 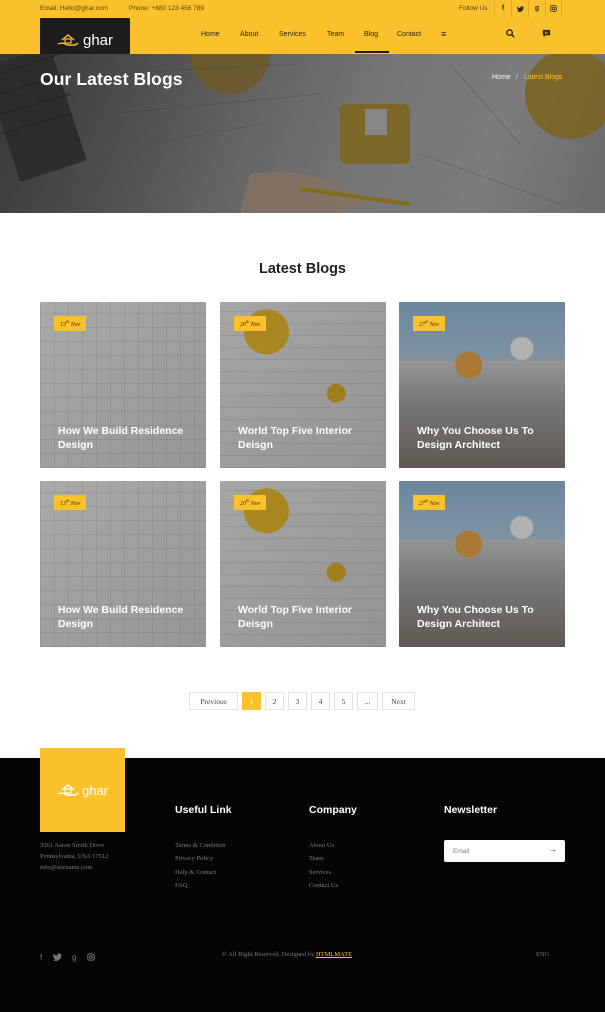 What do you see at coordinates (335, 34) in the screenshot?
I see `nav-team: Team` at bounding box center [335, 34].